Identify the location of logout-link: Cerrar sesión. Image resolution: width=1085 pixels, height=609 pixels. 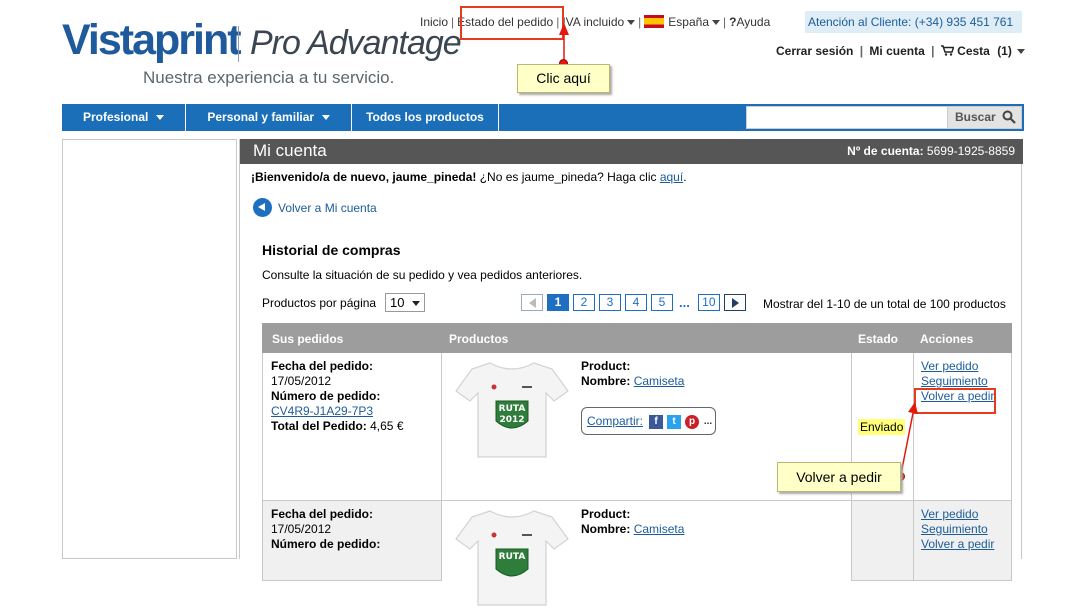
(814, 51).